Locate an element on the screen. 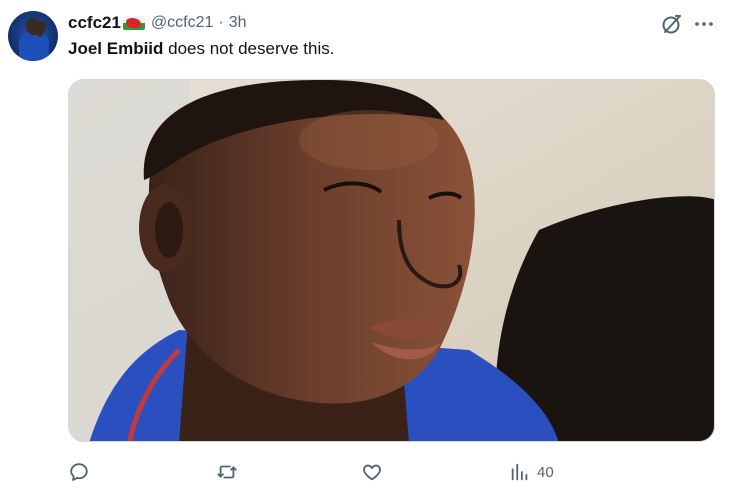 This screenshot has height=499, width=733. reply-icon is located at coordinates (79, 472).